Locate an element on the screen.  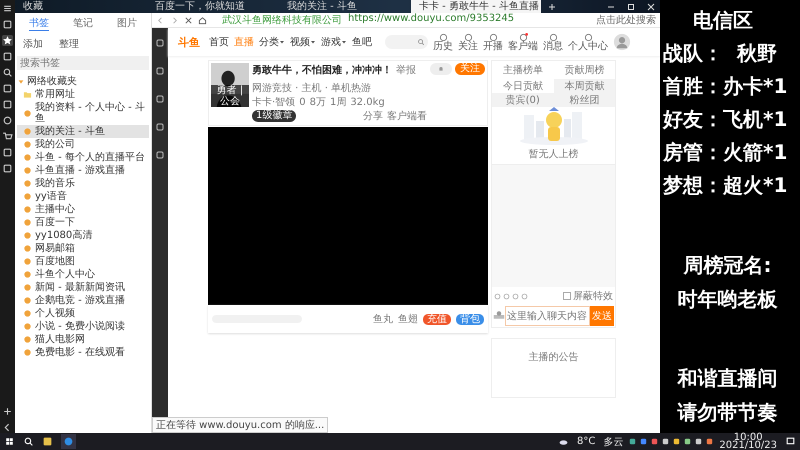
bookmark-item: 主播中心 is located at coordinates (83, 209).